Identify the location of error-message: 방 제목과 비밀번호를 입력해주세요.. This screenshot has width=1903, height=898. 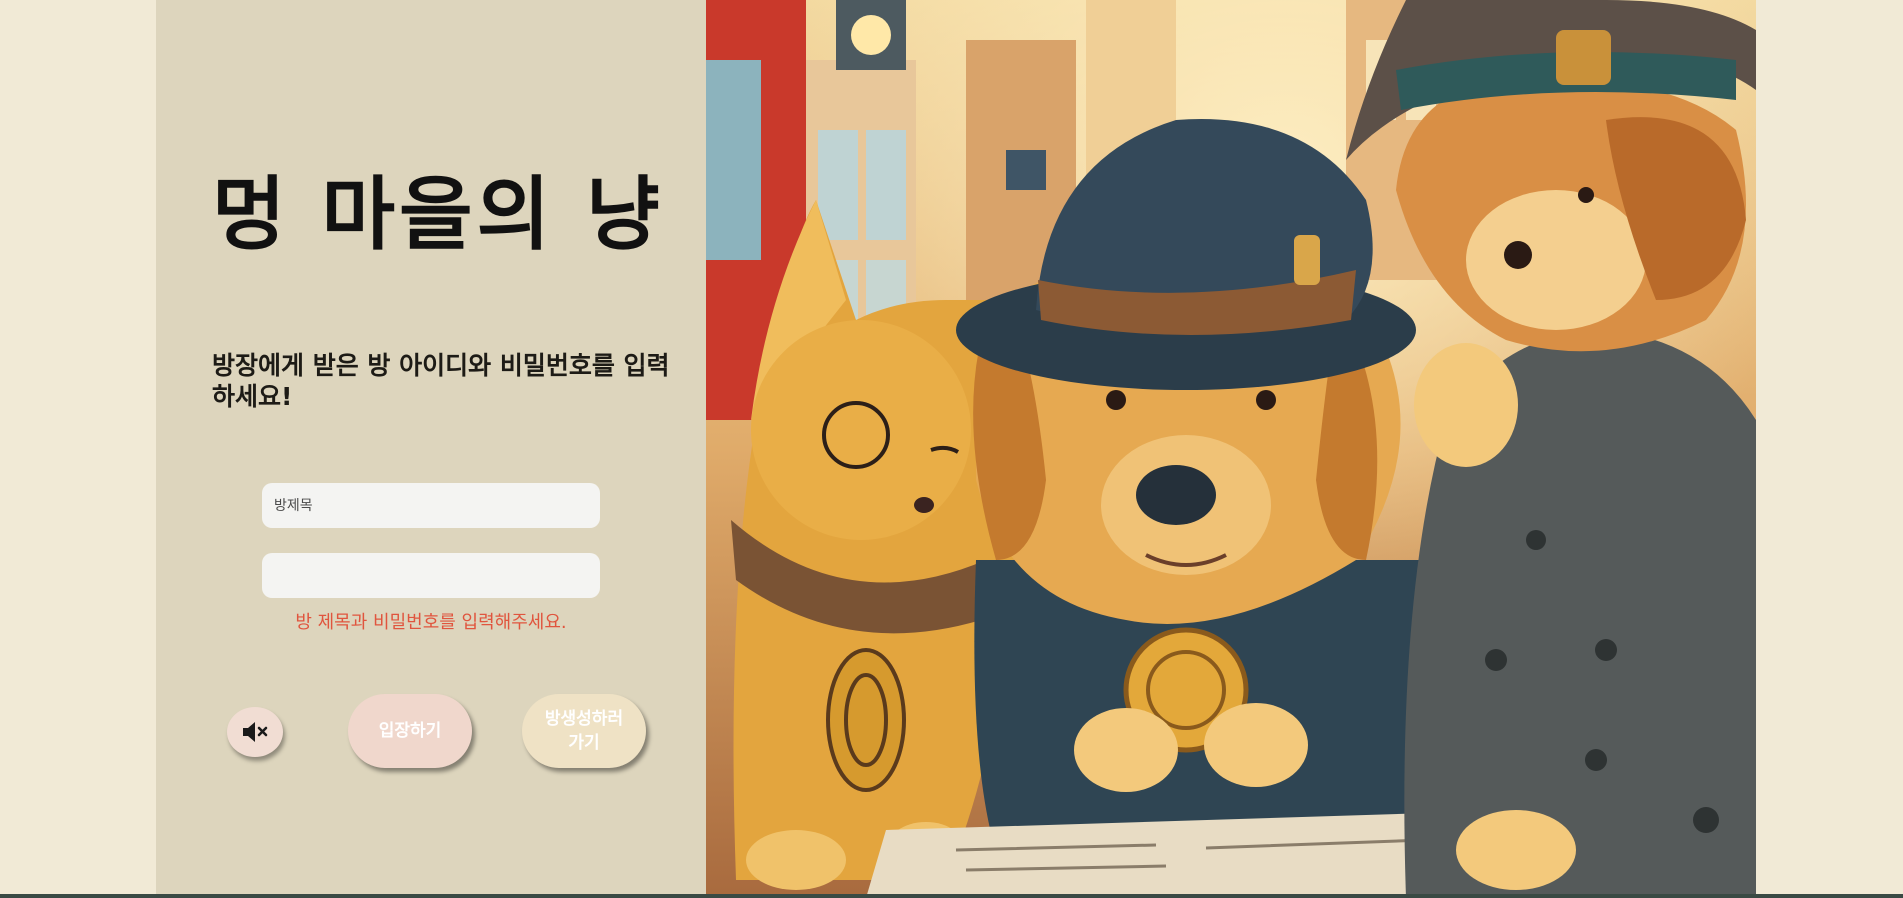
(431, 622).